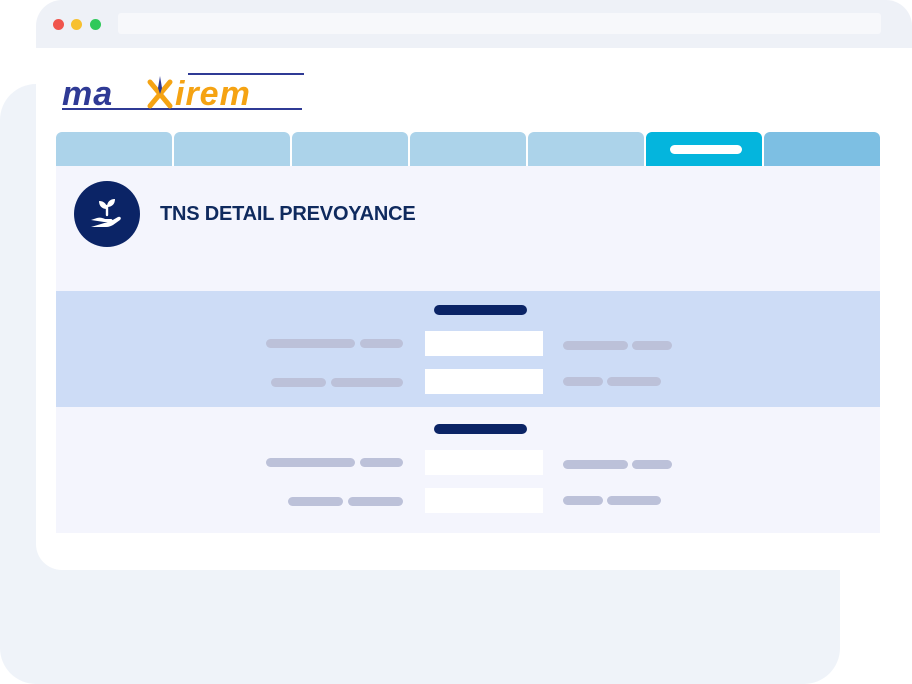 The image size is (912, 684). I want to click on field-hint-3a, so click(595, 464).